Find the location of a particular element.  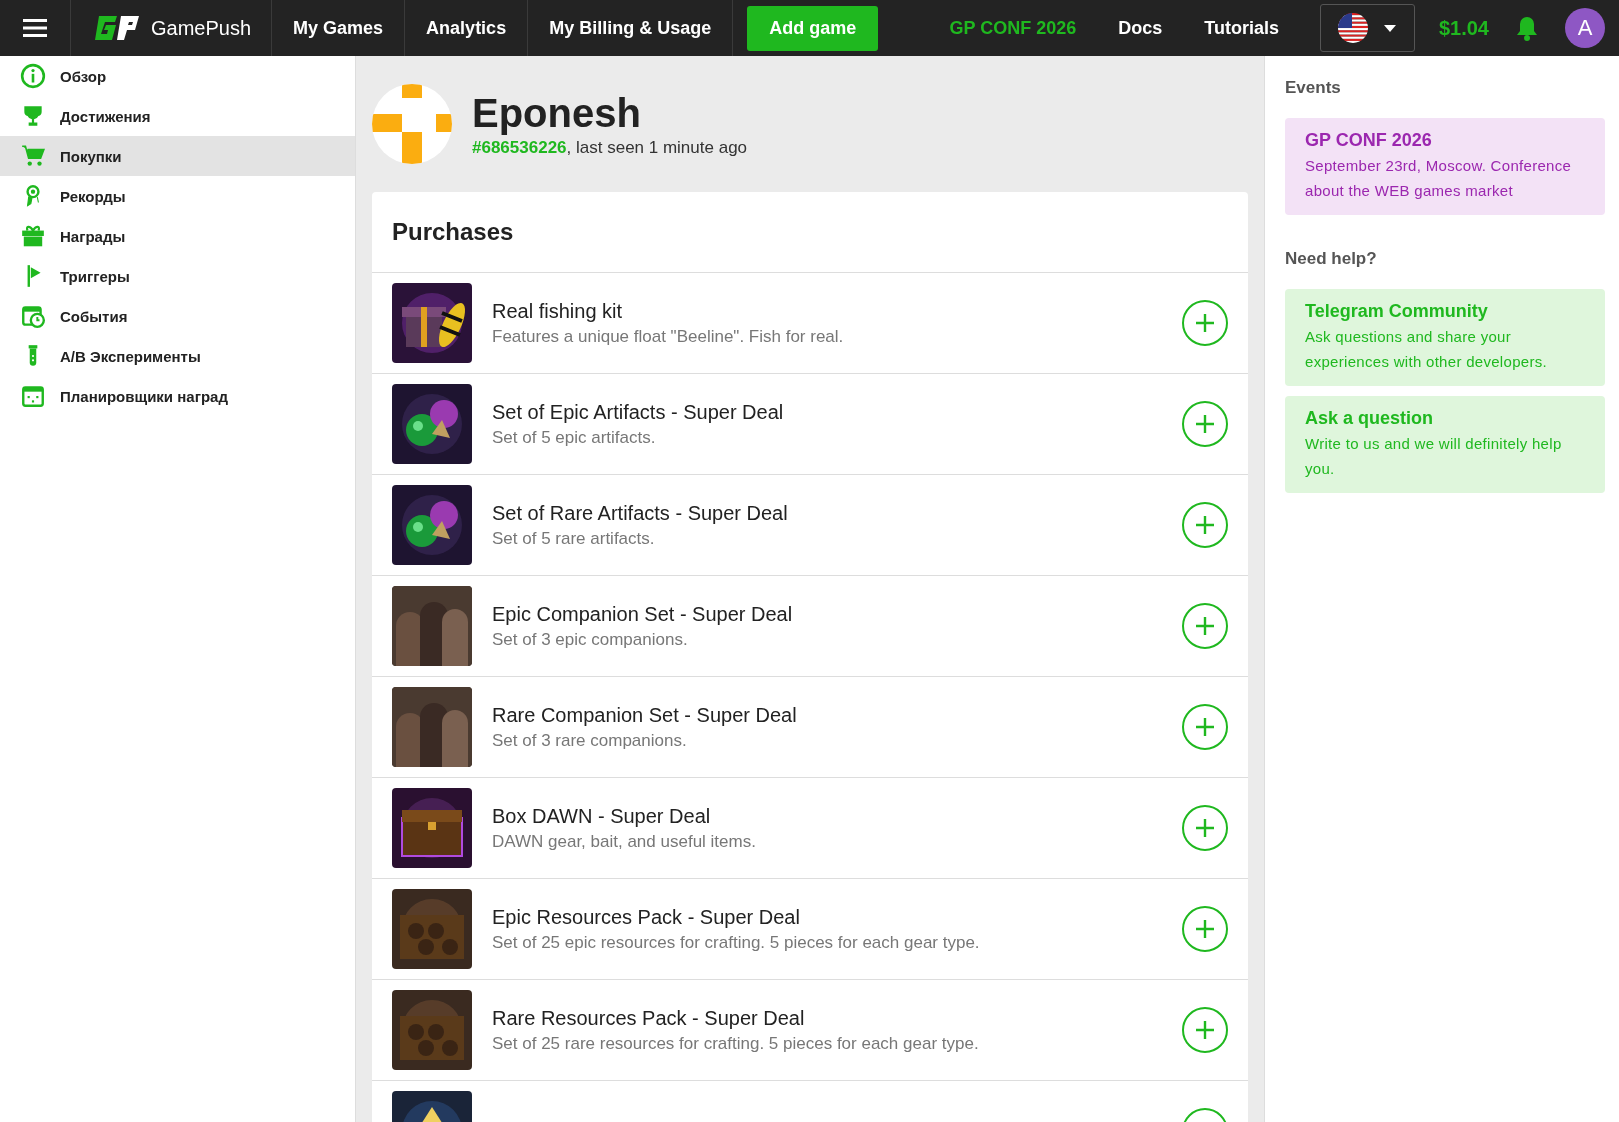

language-select is located at coordinates (1367, 28).